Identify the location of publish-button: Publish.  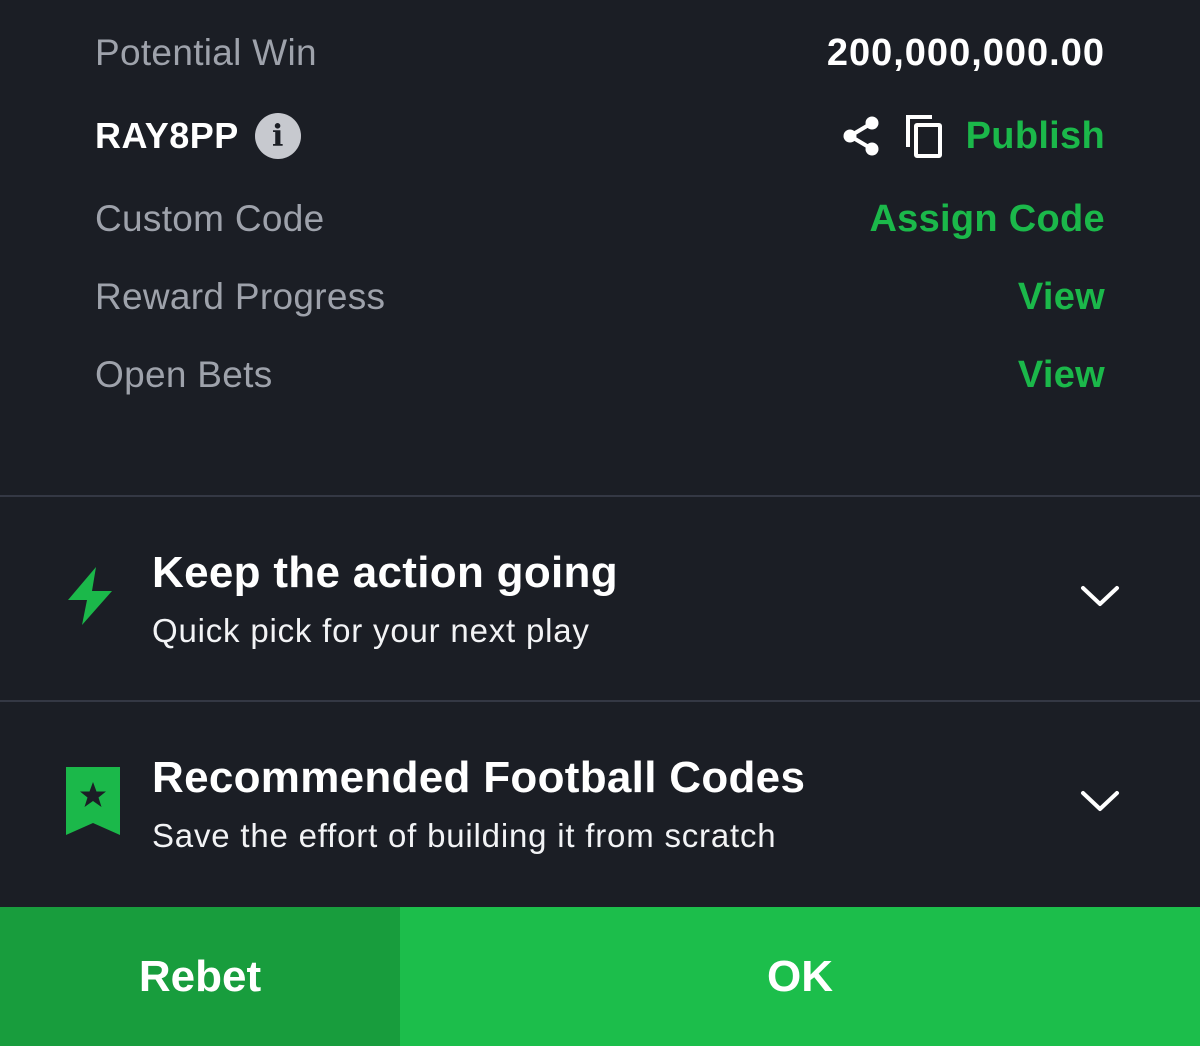
(1035, 136).